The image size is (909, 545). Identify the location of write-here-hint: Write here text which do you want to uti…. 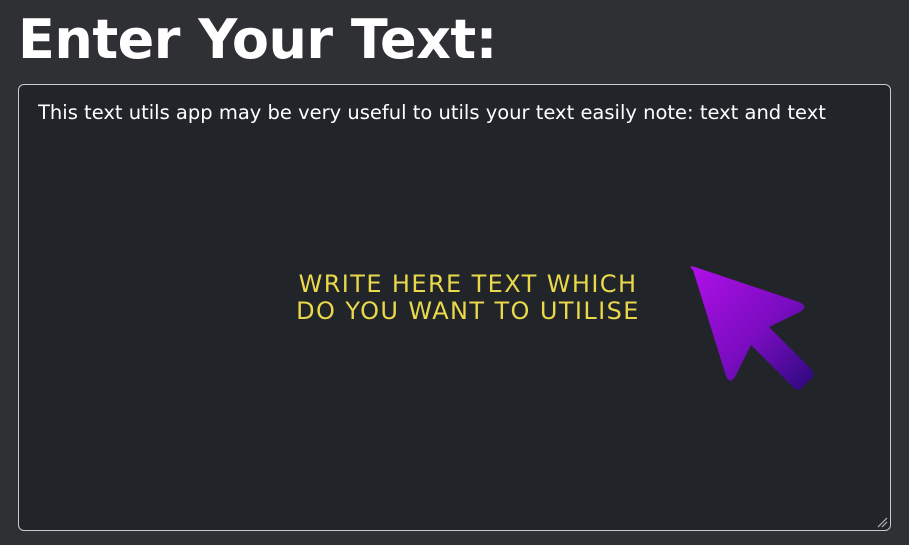
(468, 298).